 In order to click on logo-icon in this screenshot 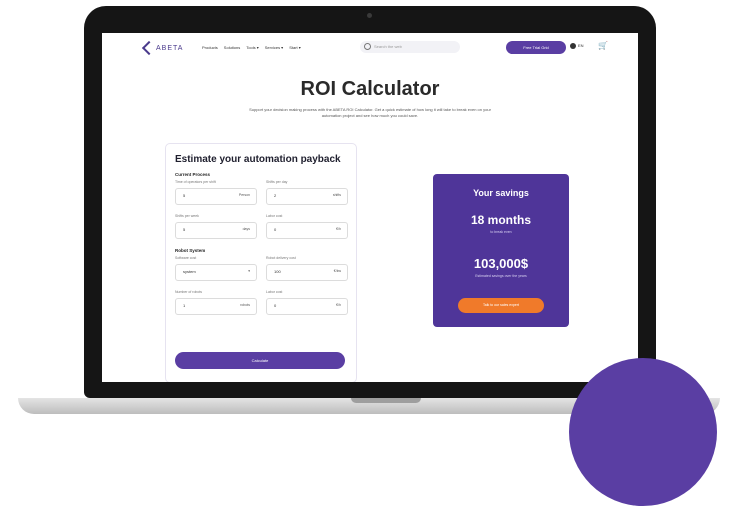, I will do `click(149, 48)`.